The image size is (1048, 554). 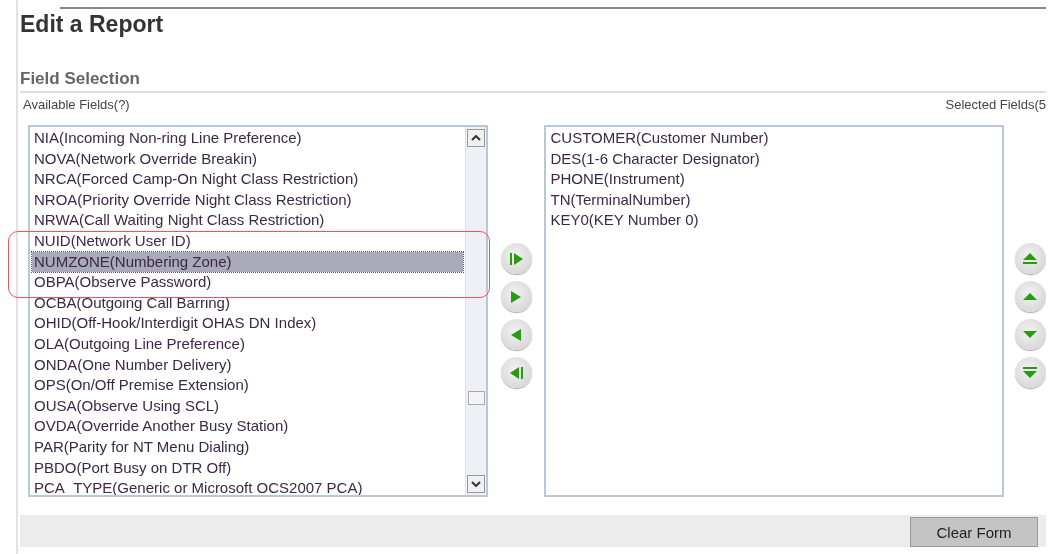 I want to click on selected-fields-label: Selected Fields(5, so click(x=995, y=104).